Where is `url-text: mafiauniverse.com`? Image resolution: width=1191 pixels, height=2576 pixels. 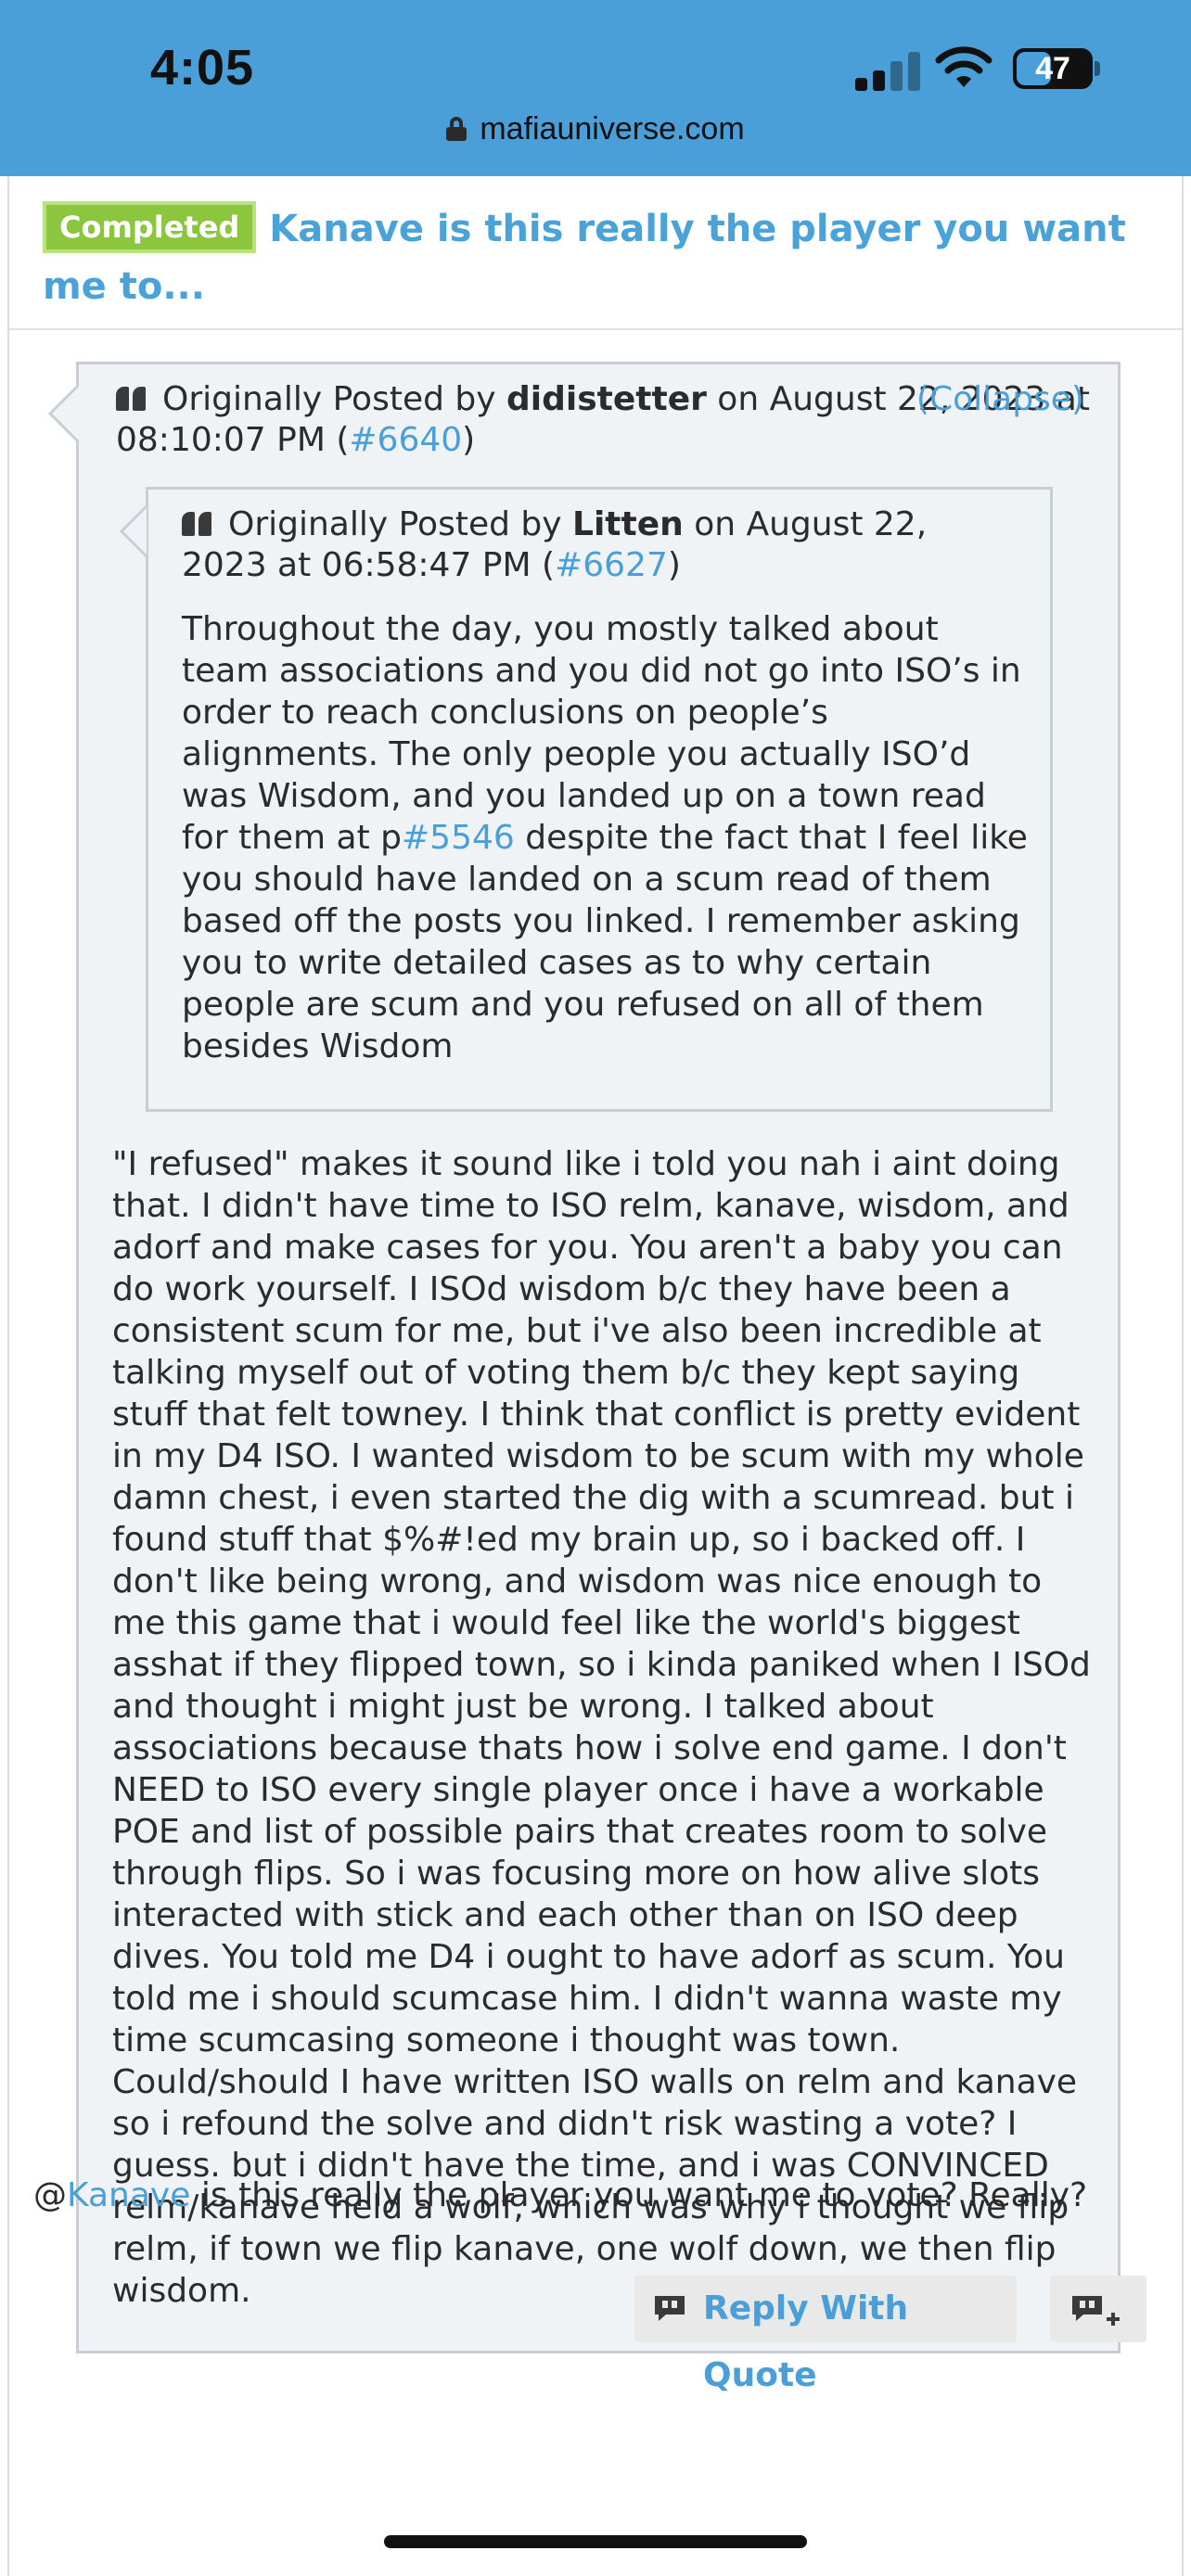
url-text: mafiauniverse.com is located at coordinates (612, 129).